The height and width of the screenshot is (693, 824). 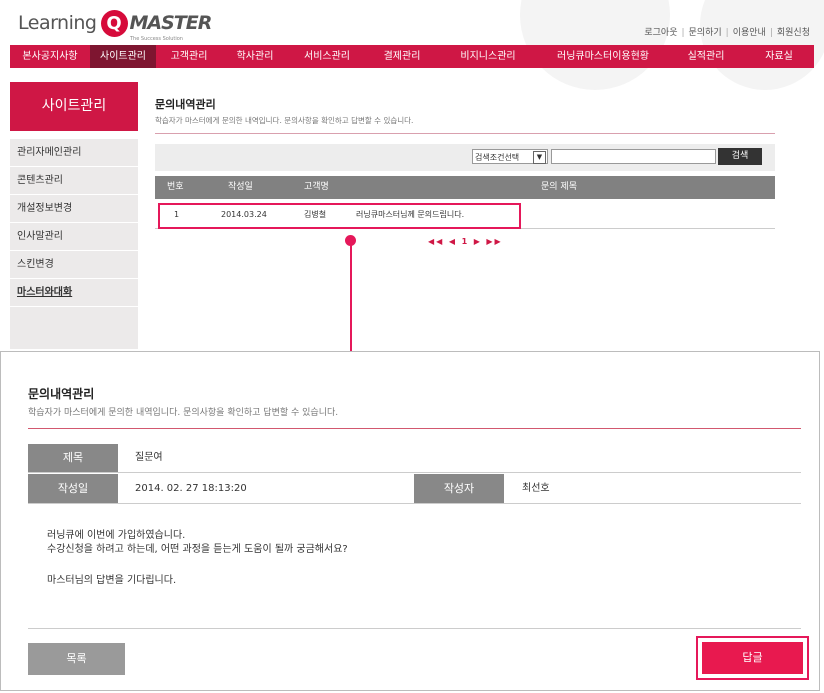 I want to click on guide-link: 이용안내, so click(x=749, y=33).